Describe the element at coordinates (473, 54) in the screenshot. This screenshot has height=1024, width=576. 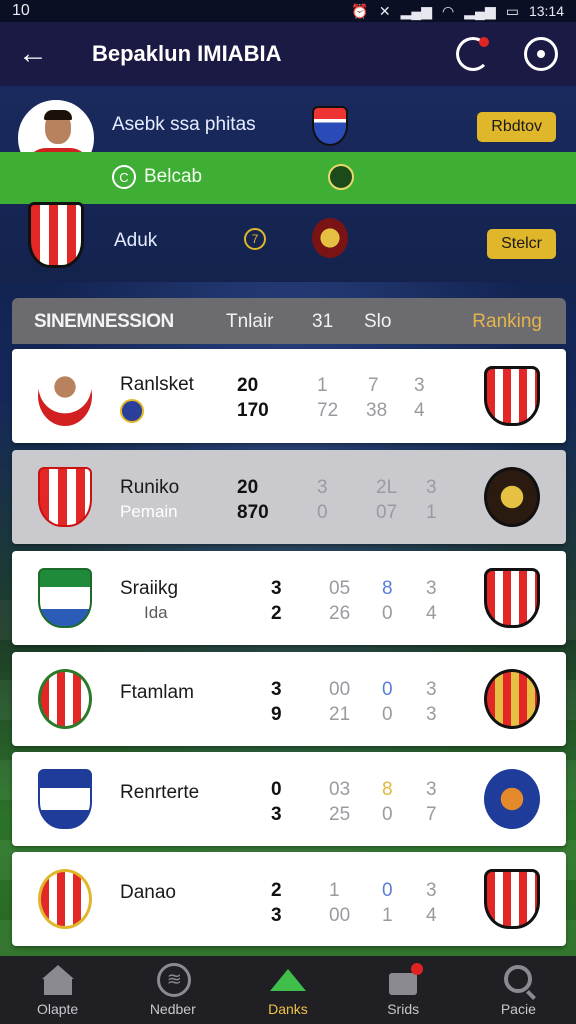
I see `refresh-button` at that location.